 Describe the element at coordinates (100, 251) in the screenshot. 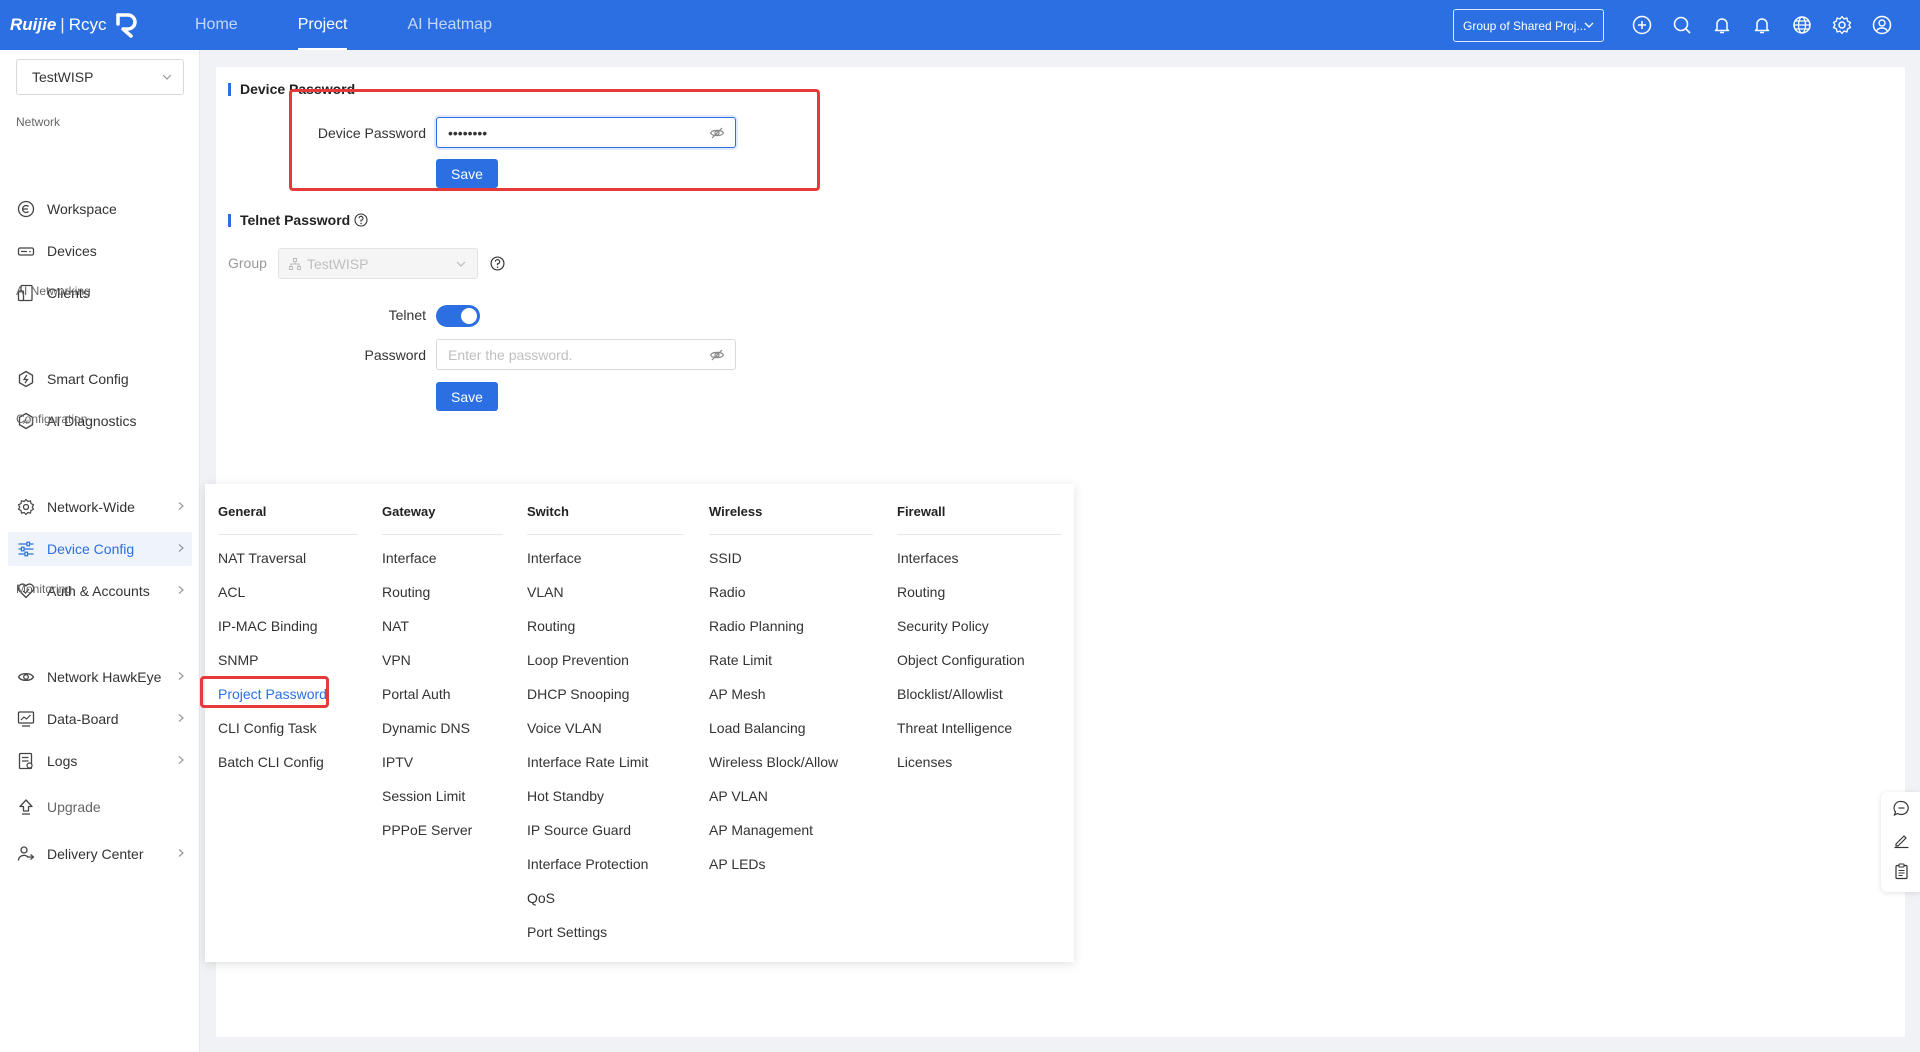

I see `sidebar-item-devices: Devices` at that location.